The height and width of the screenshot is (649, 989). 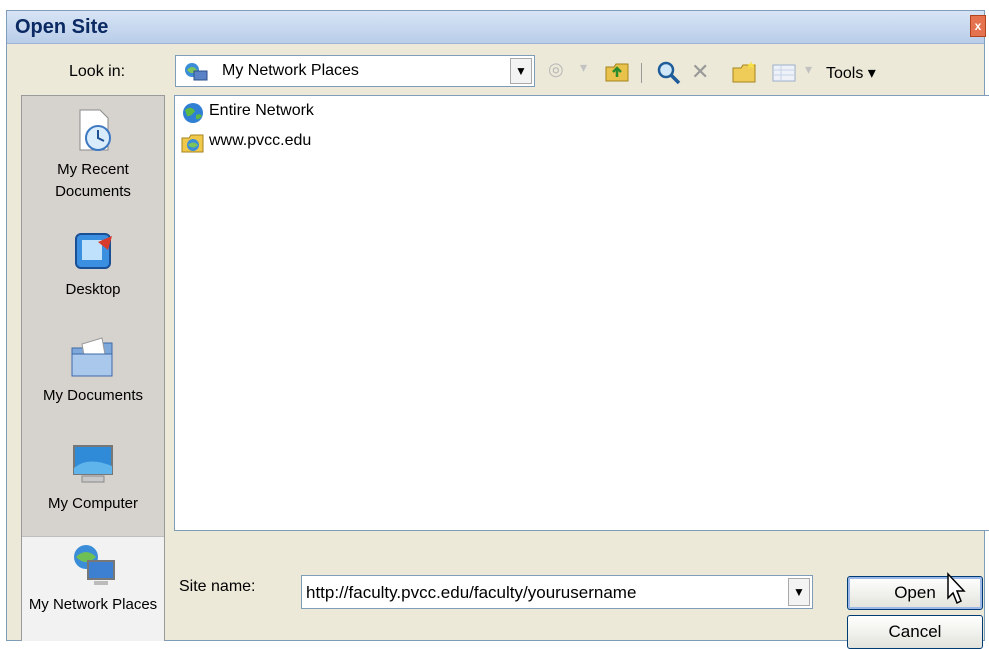 I want to click on my-documents-icon, so click(x=92, y=357).